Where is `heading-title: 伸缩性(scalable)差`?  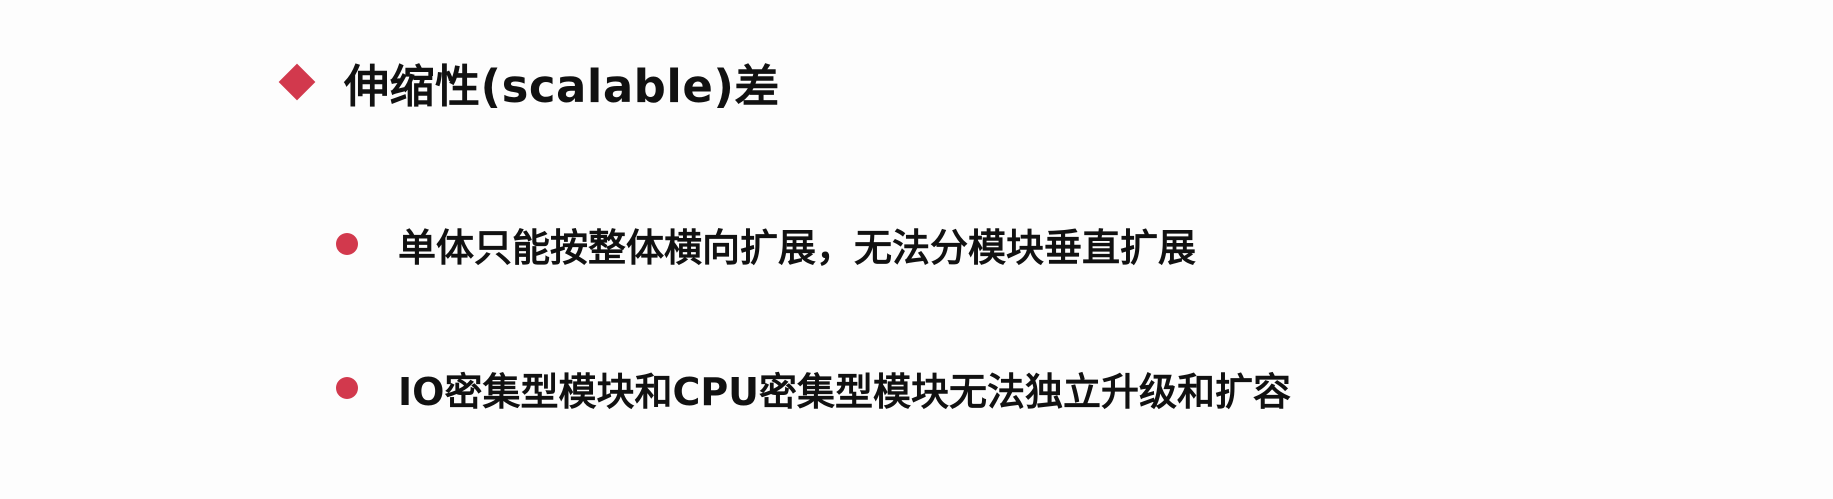 heading-title: 伸缩性(scalable)差 is located at coordinates (562, 86).